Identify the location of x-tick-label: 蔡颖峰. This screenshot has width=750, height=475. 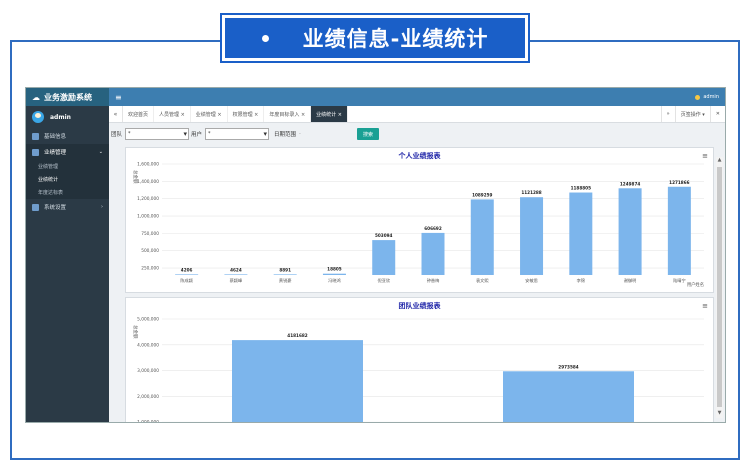
(236, 280).